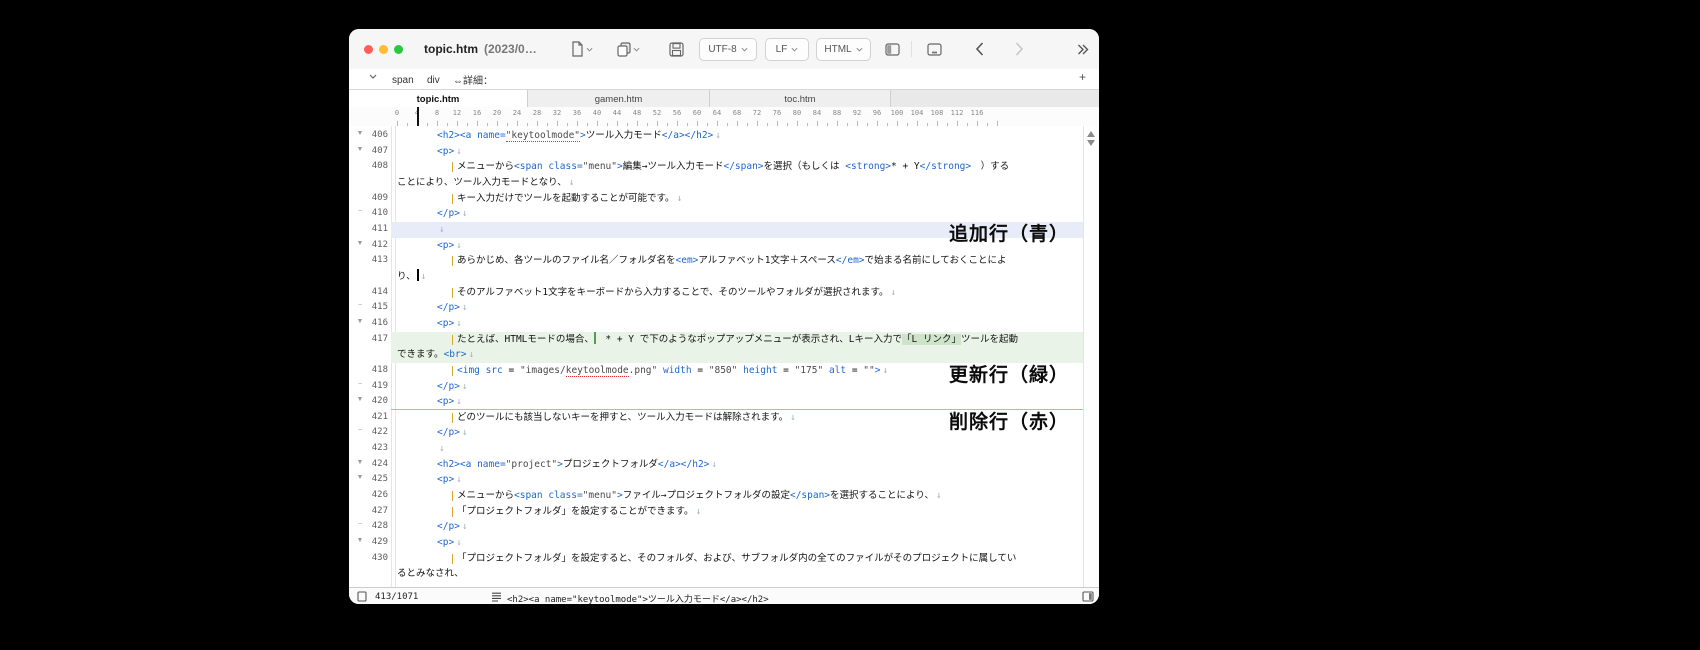 The width and height of the screenshot is (1700, 650). Describe the element at coordinates (724, 574) in the screenshot. I see `code-line-wrap: るとみなされ、` at that location.